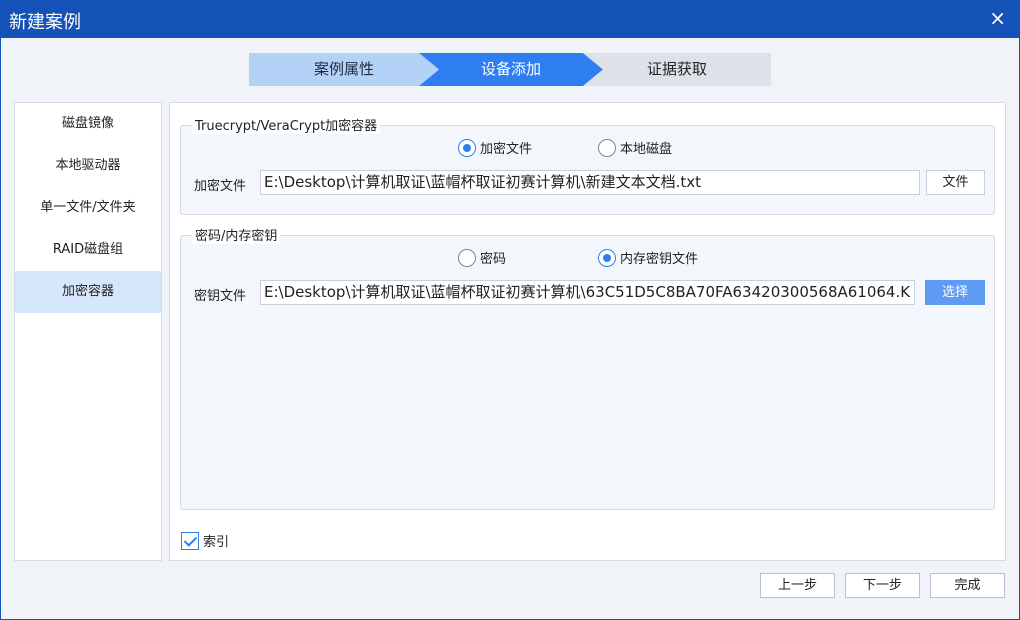  What do you see at coordinates (88, 166) in the screenshot?
I see `sidebar-item-local-drive: 本地驱动器` at bounding box center [88, 166].